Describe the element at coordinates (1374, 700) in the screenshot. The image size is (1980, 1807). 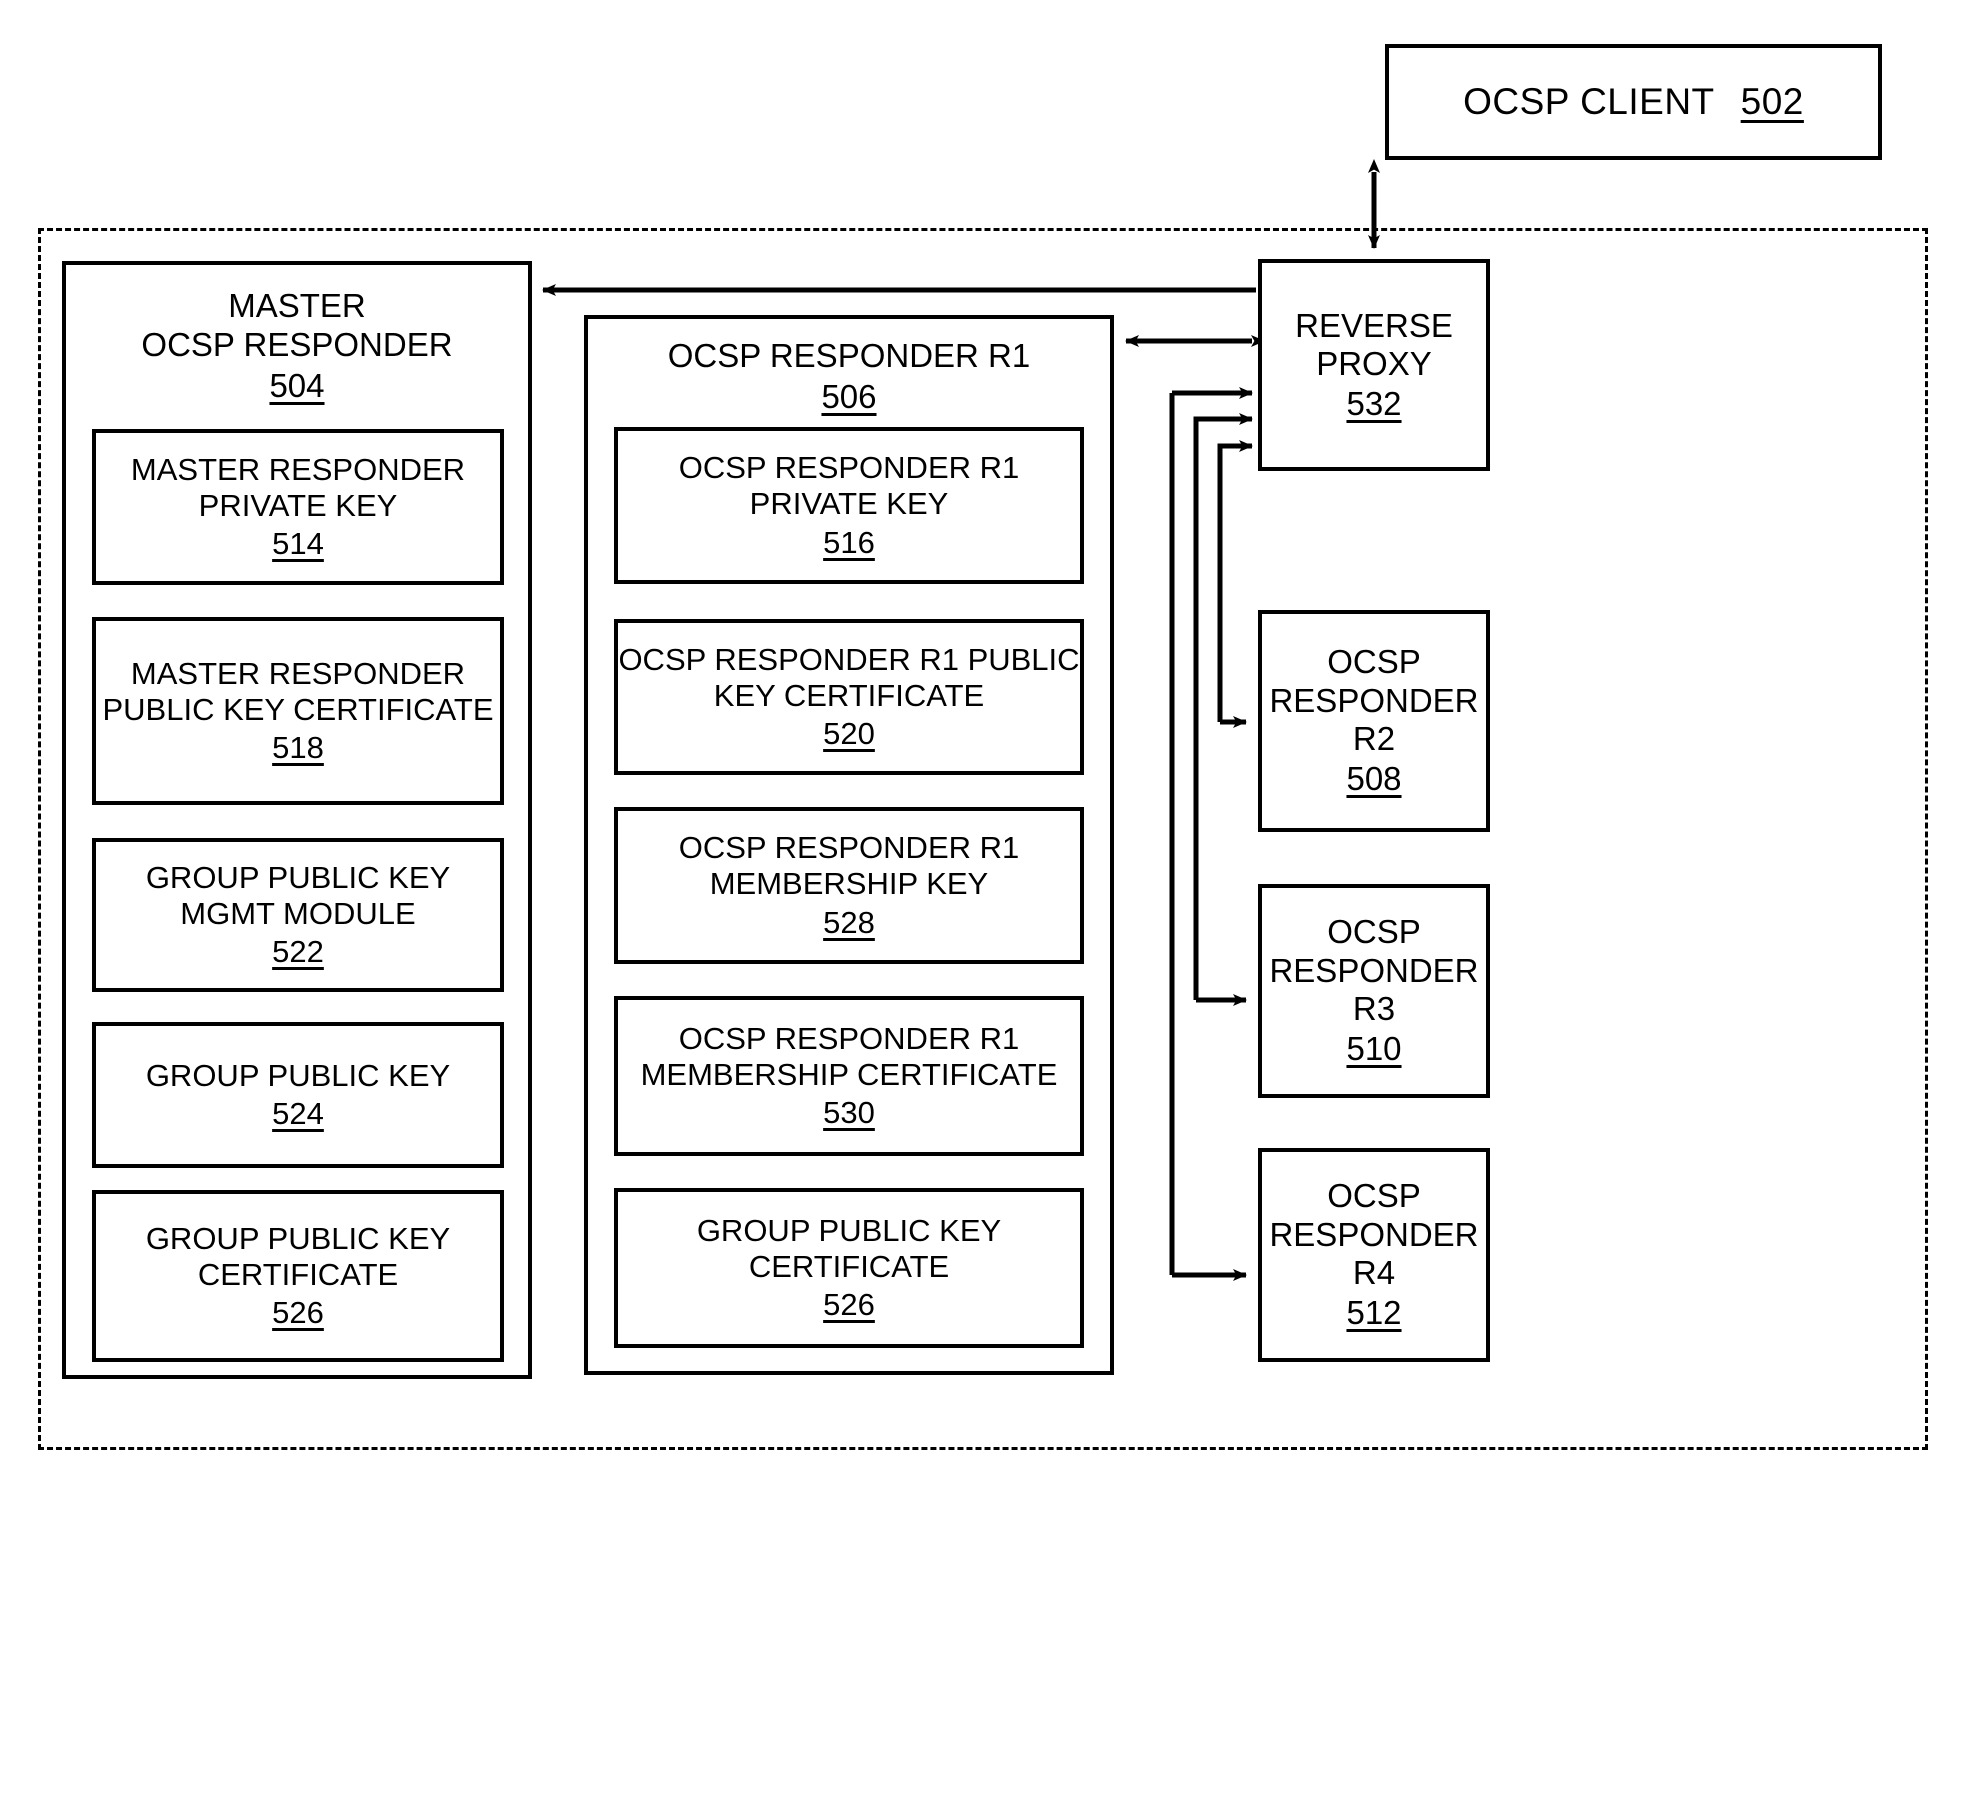
I see `ocsp-responder-r2-label: OCSP RESPONDER R2` at that location.